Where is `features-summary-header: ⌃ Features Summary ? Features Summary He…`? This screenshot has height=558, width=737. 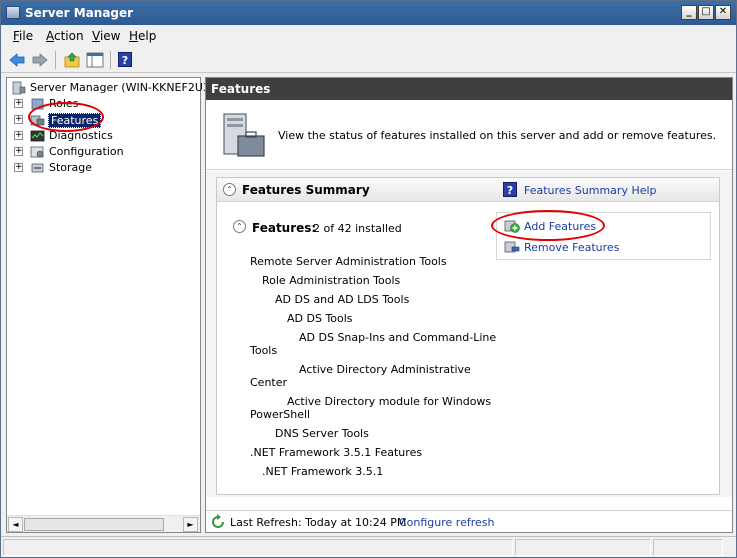
features-summary-header: ⌃ Features Summary ? Features Summary He… is located at coordinates (468, 190).